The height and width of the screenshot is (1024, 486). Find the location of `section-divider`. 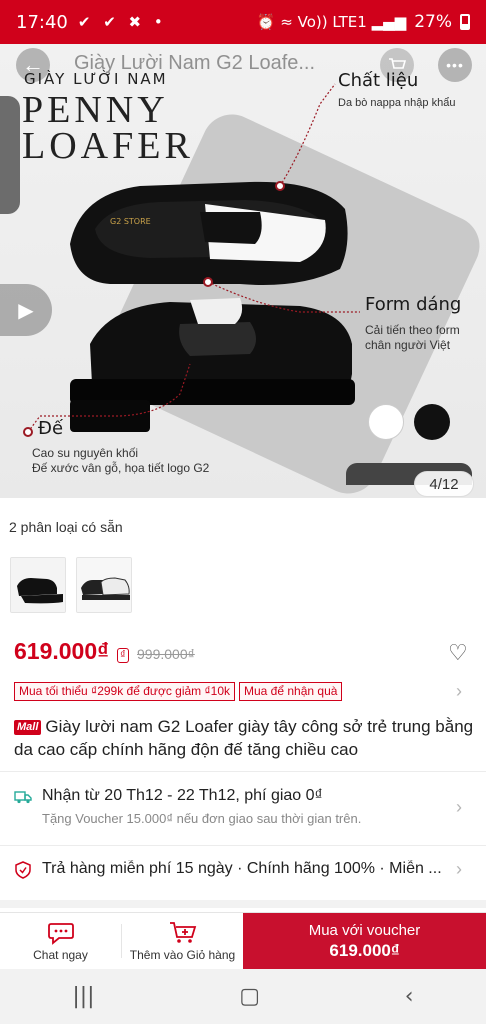

section-divider is located at coordinates (243, 904).